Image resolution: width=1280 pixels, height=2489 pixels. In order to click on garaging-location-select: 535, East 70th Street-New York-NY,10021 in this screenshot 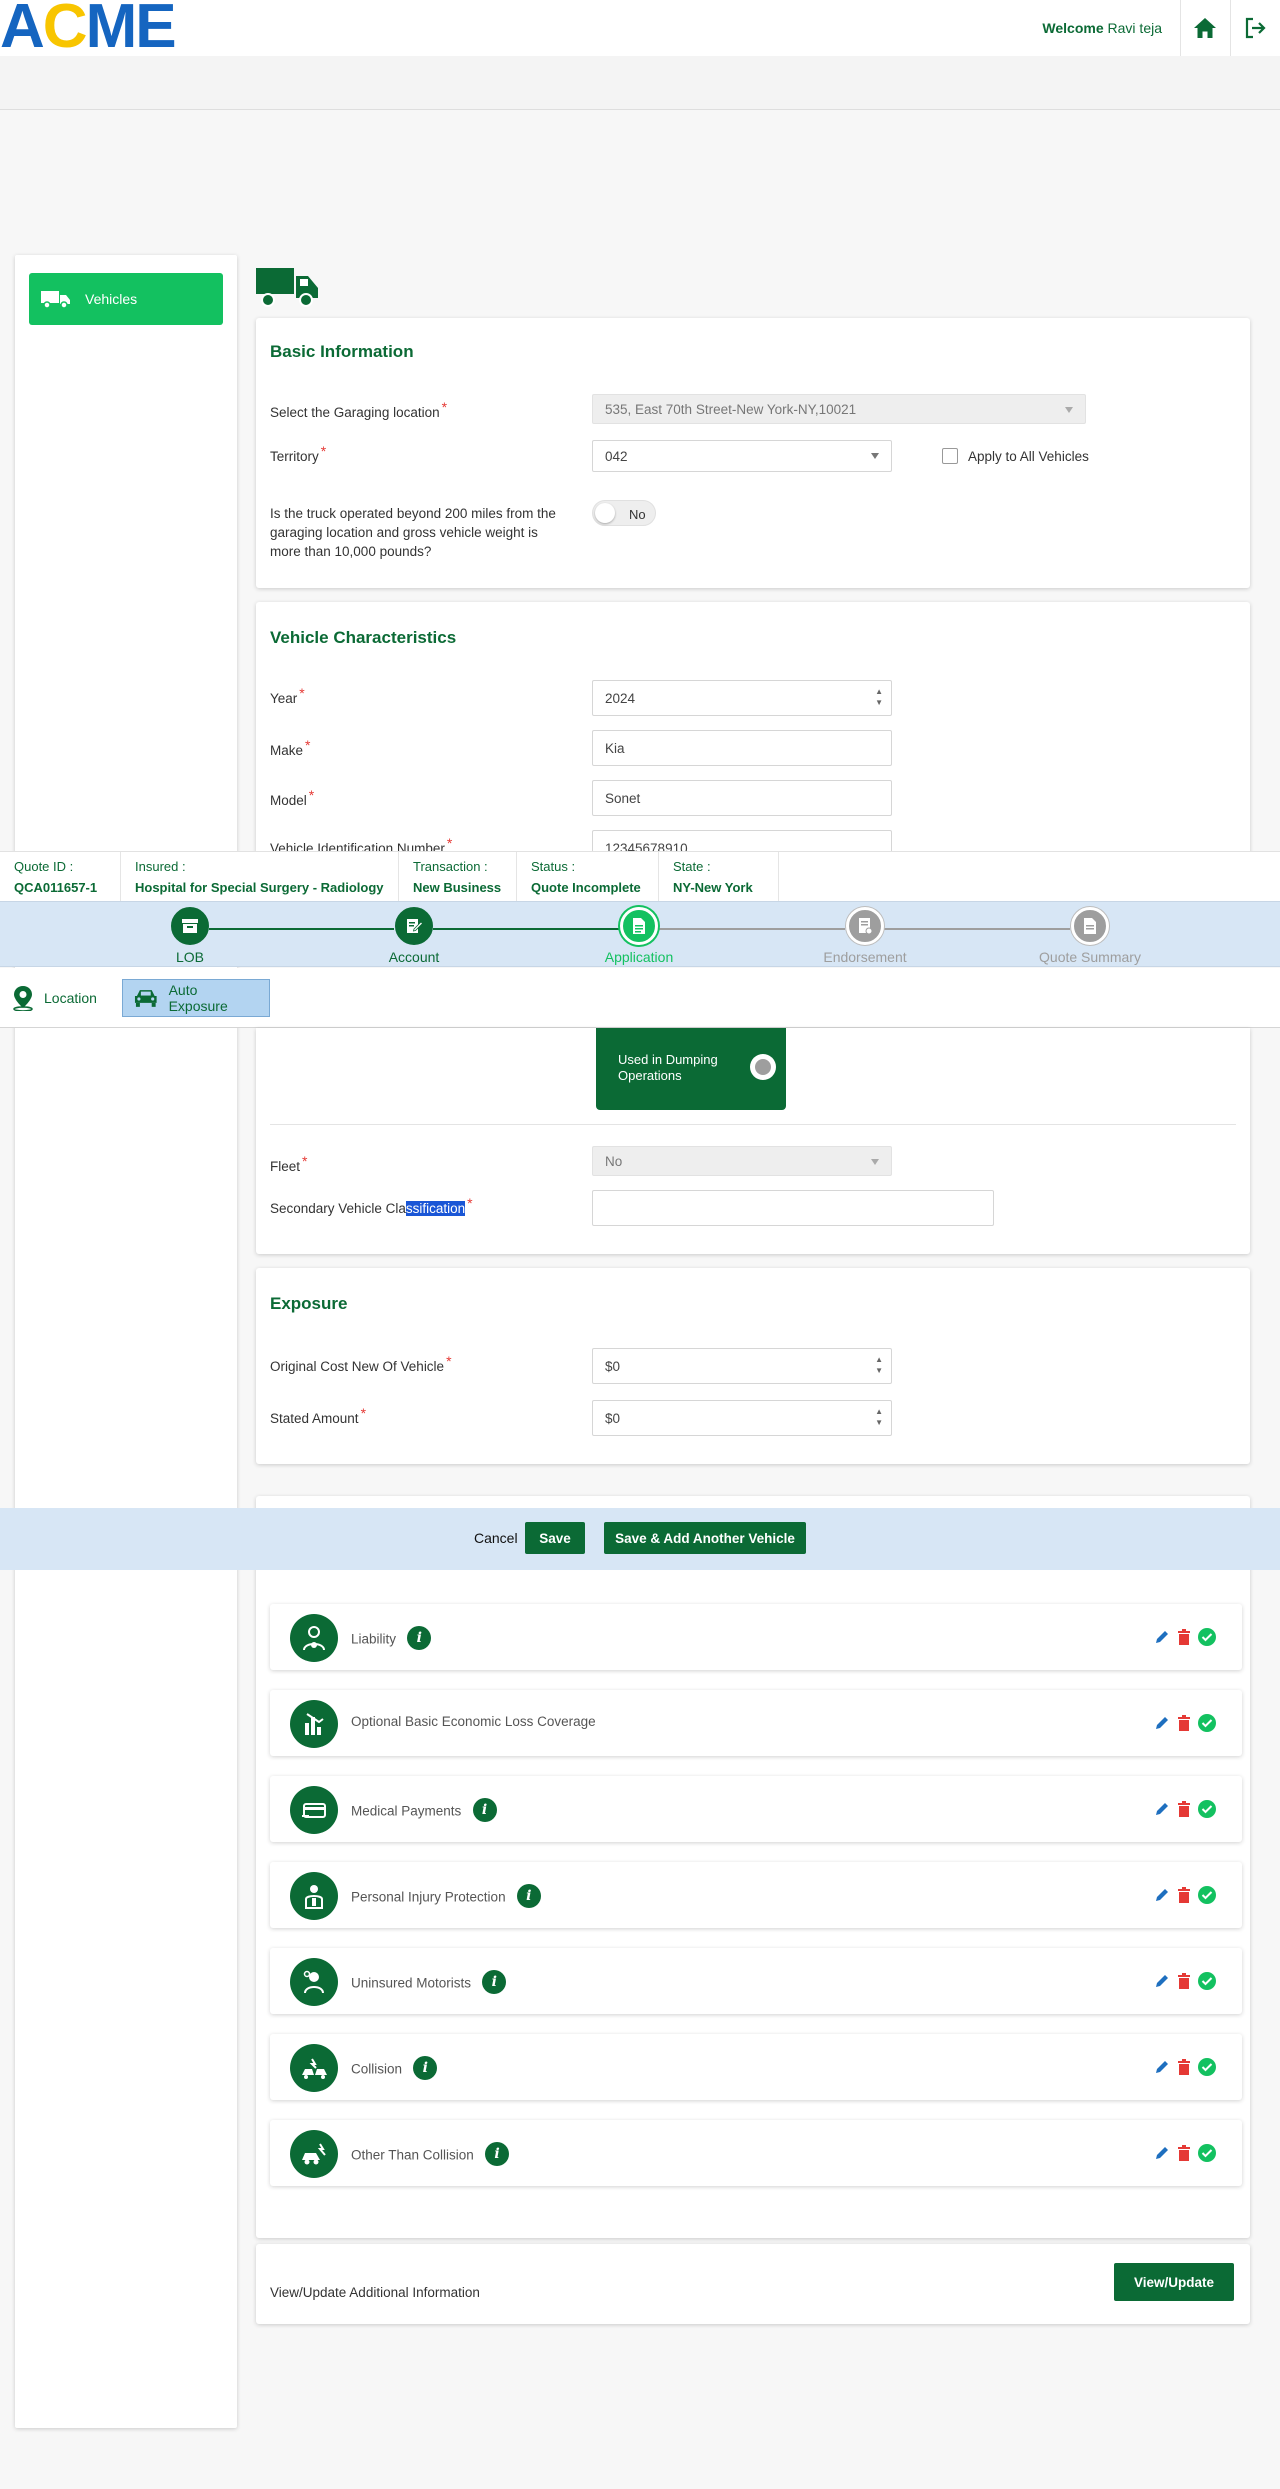, I will do `click(839, 409)`.